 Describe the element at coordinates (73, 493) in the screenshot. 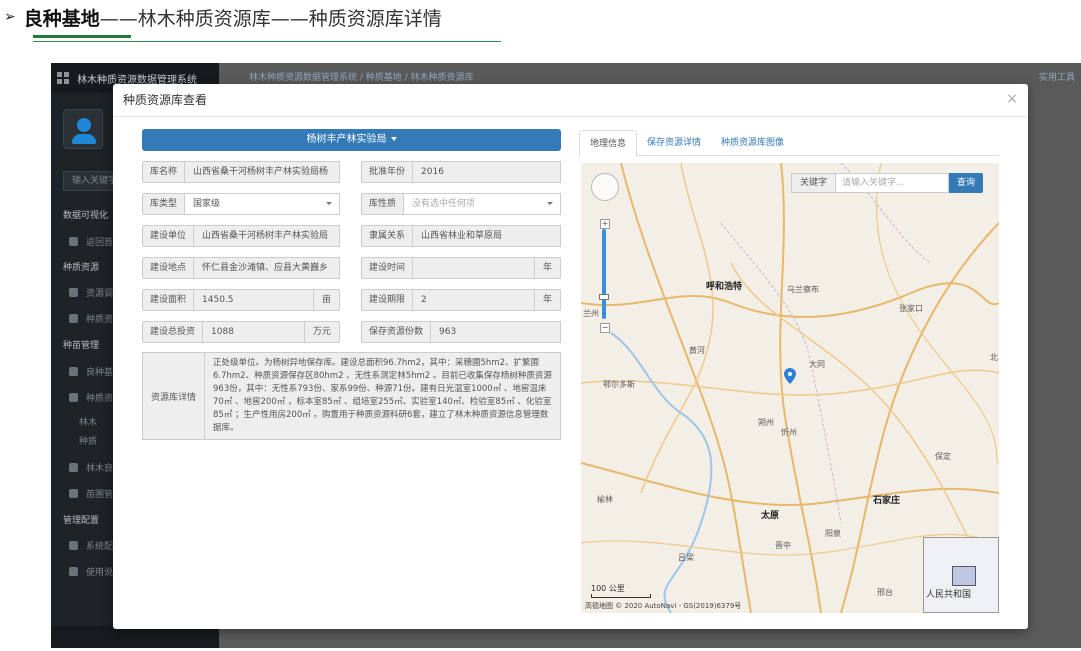

I see `drop-icon` at that location.